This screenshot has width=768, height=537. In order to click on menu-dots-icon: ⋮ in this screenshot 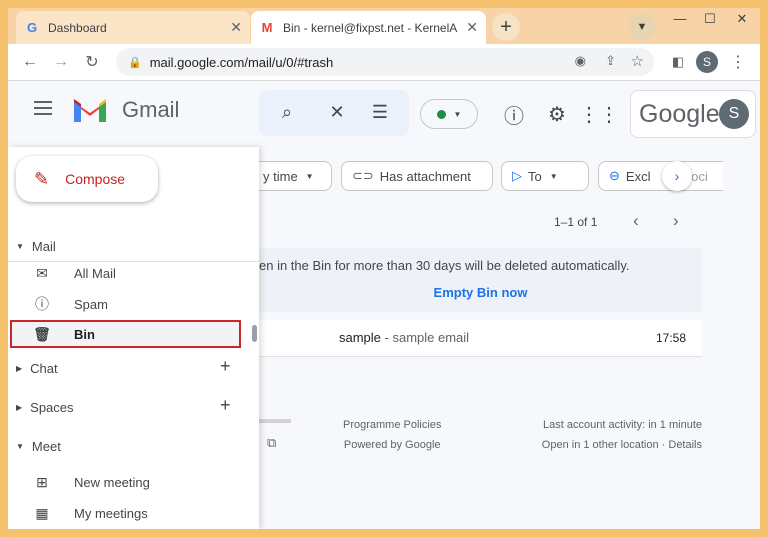, I will do `click(738, 62)`.